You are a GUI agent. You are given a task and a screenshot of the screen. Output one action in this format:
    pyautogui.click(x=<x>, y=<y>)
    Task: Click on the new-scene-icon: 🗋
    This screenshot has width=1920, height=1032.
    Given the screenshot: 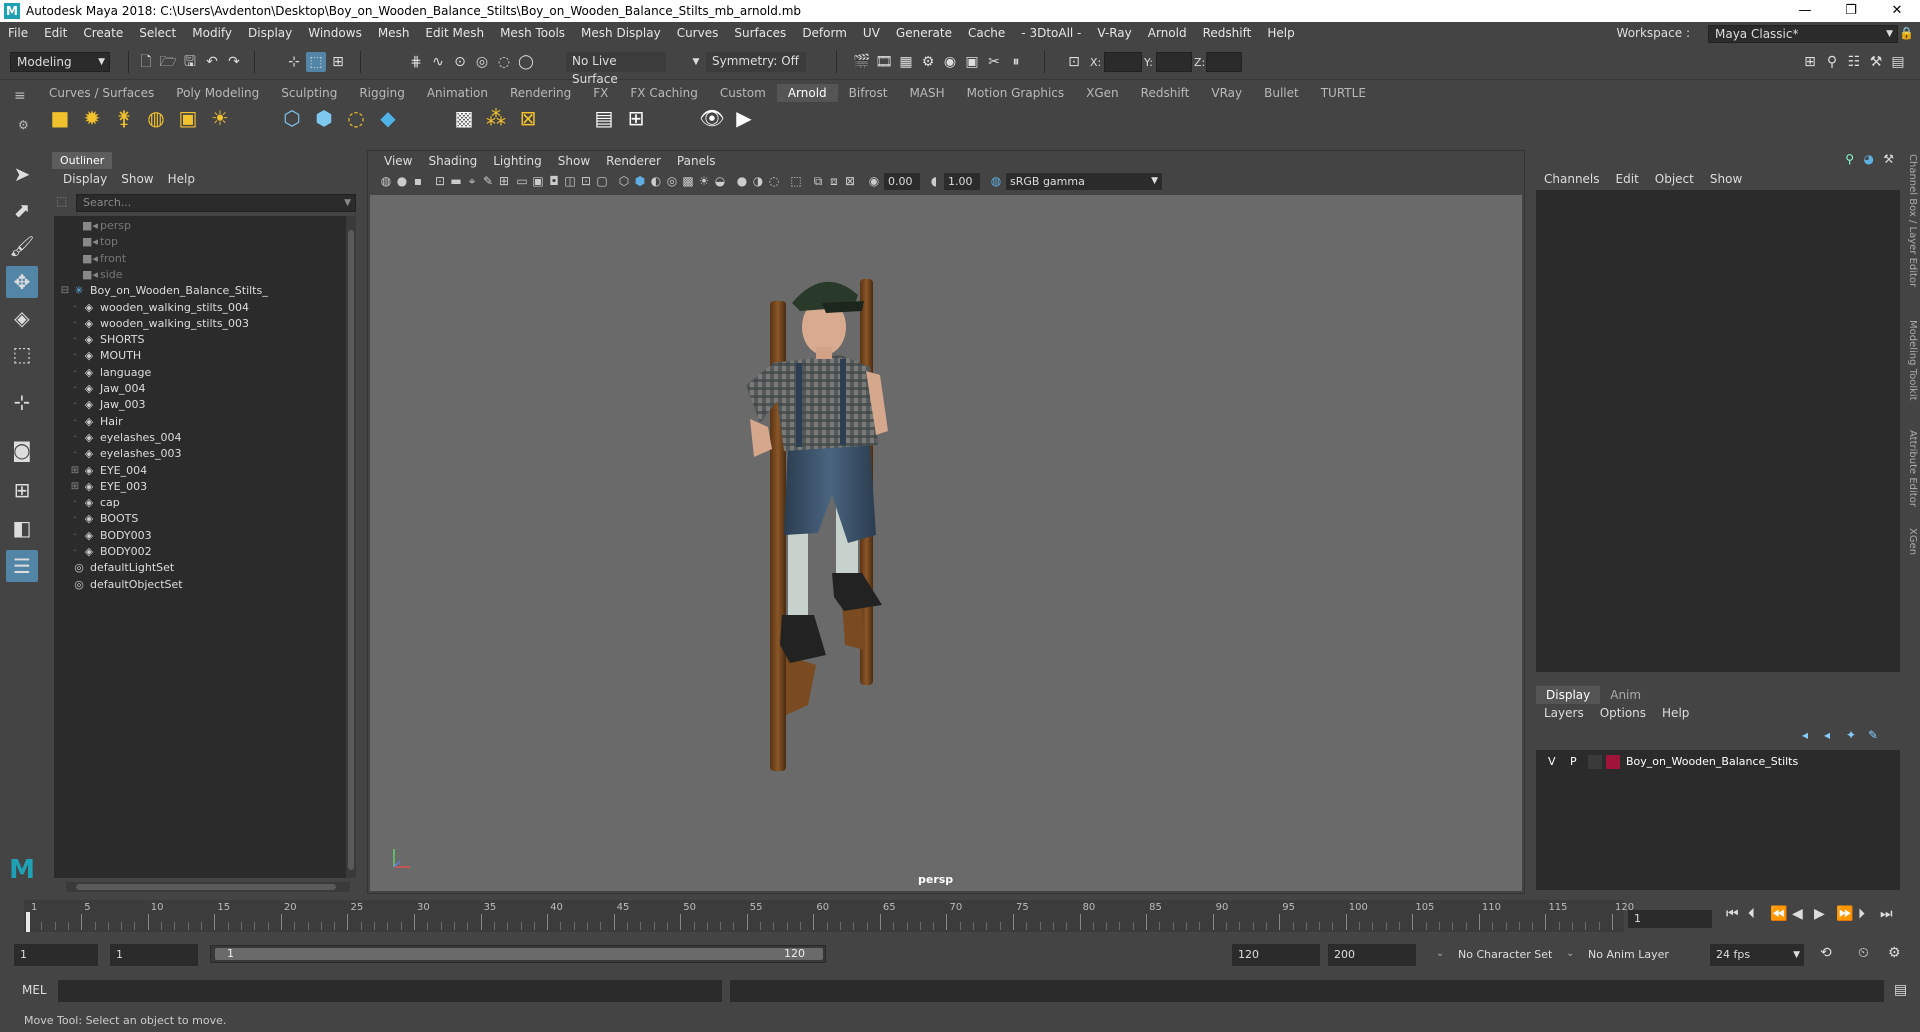 What is the action you would take?
    pyautogui.click(x=146, y=62)
    